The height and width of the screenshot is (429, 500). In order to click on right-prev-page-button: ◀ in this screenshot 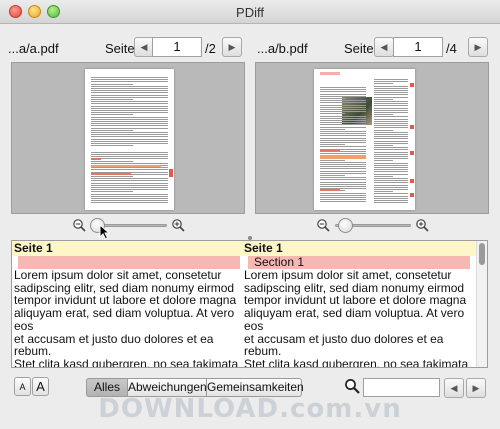, I will do `click(384, 47)`.